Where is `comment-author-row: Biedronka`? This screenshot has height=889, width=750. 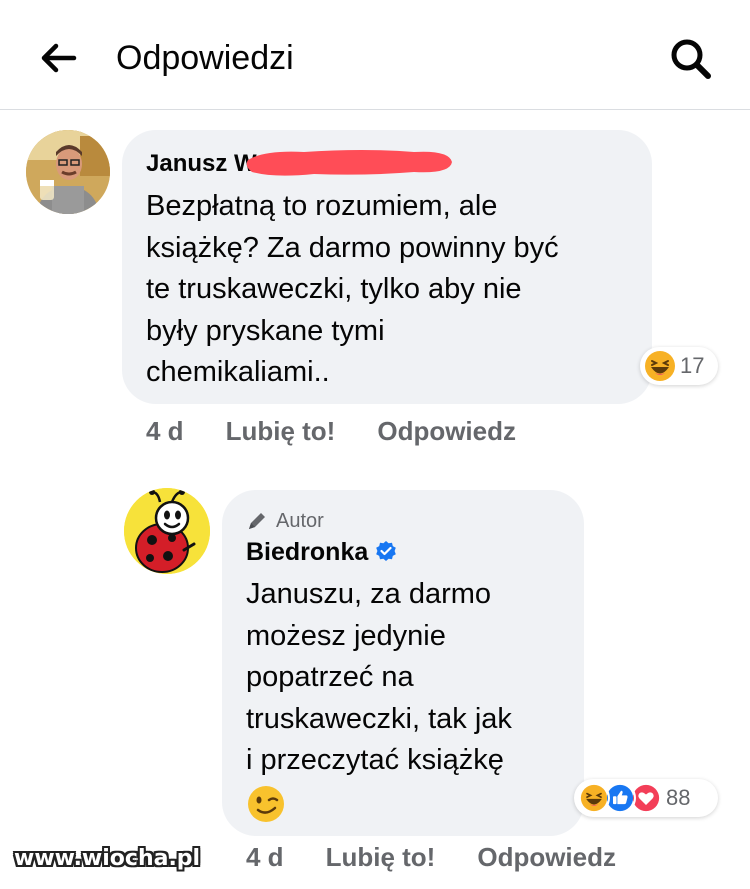 comment-author-row: Biedronka is located at coordinates (322, 552).